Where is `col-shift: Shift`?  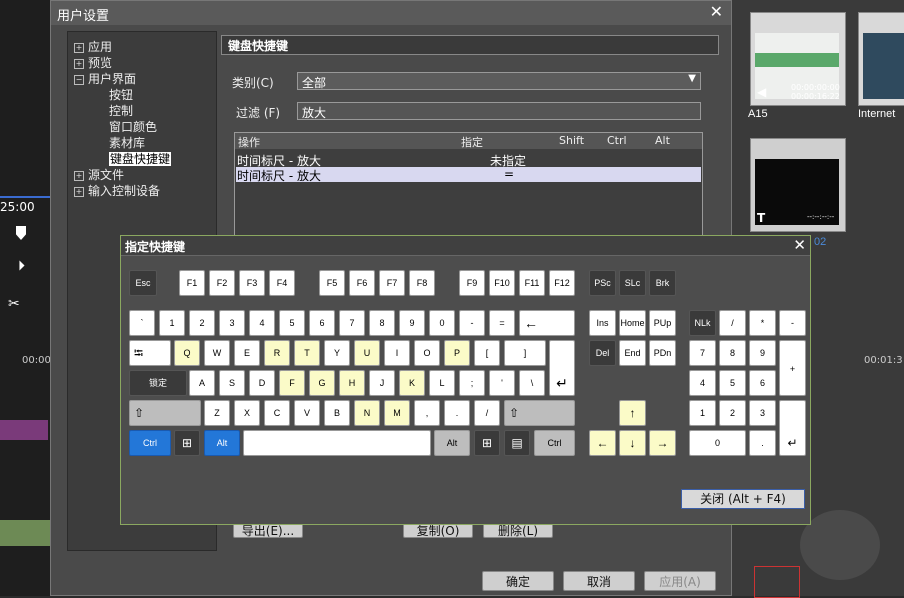
col-shift: Shift is located at coordinates (571, 140).